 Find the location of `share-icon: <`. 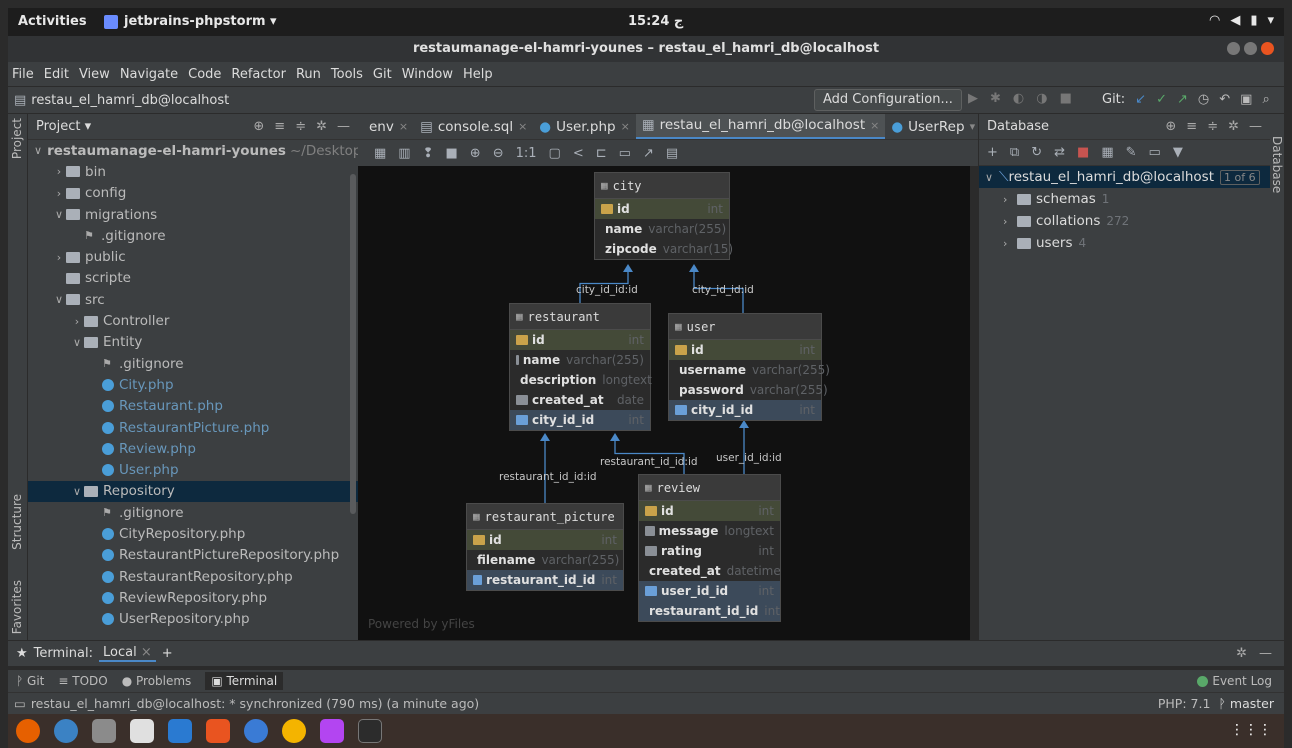

share-icon: < is located at coordinates (578, 153).